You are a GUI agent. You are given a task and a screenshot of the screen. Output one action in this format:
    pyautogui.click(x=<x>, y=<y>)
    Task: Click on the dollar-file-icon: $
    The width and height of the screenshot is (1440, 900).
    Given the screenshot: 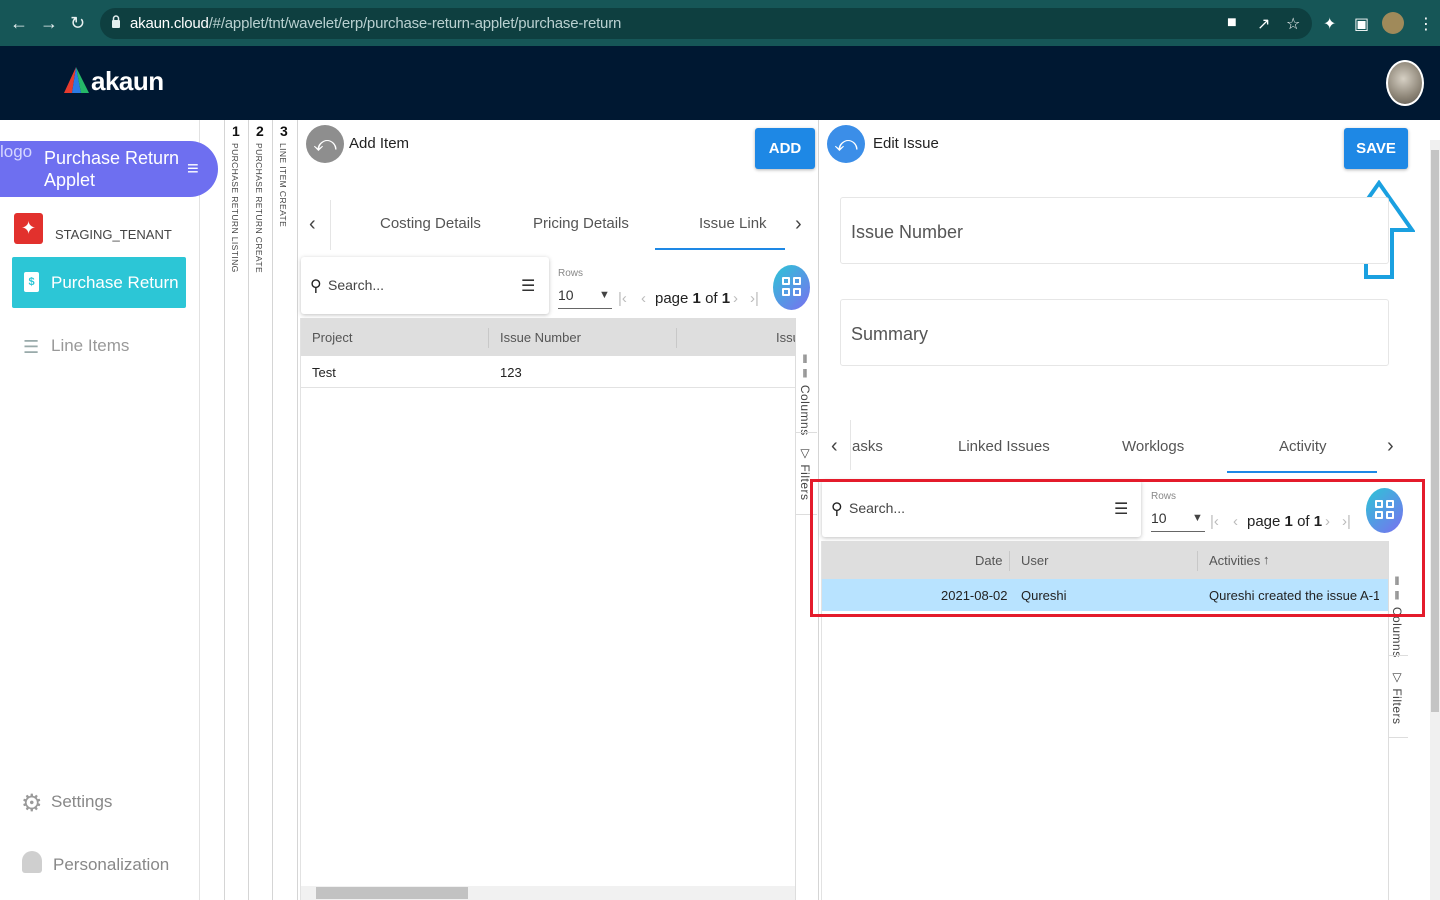 What is the action you would take?
    pyautogui.click(x=31, y=282)
    